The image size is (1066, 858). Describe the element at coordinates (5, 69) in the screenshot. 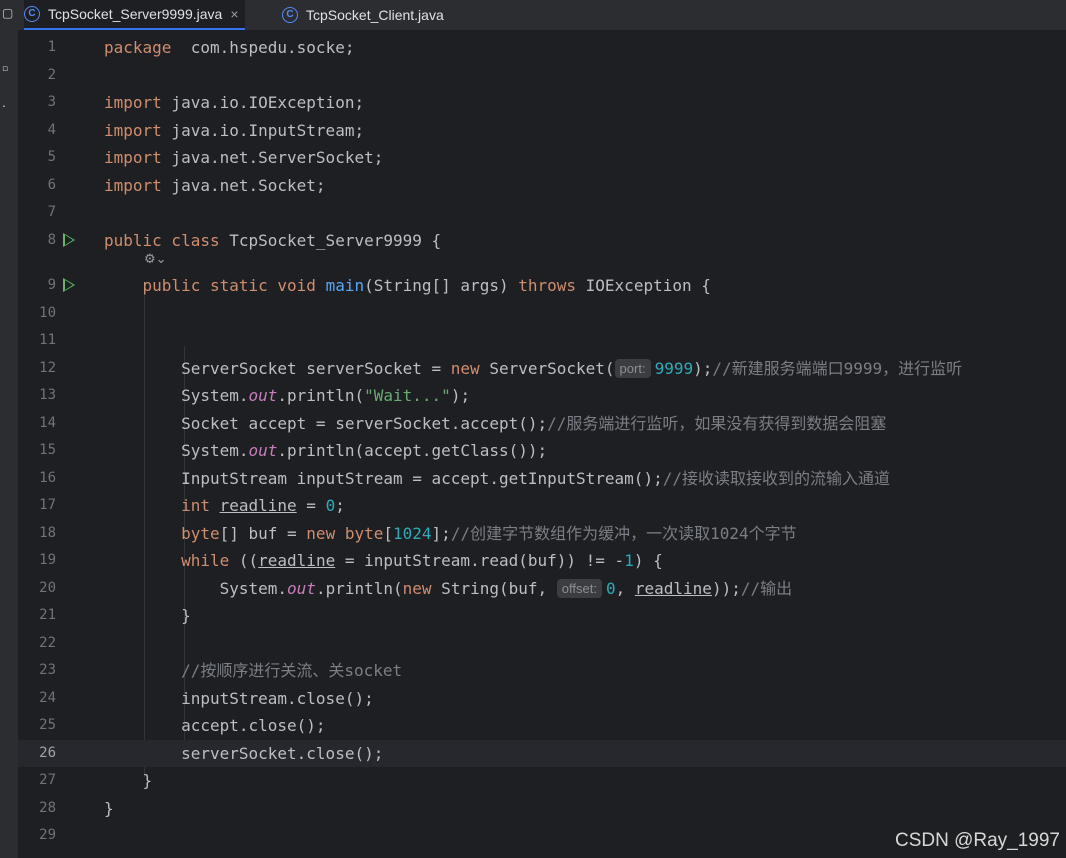

I see `structure-icon: ▫` at that location.